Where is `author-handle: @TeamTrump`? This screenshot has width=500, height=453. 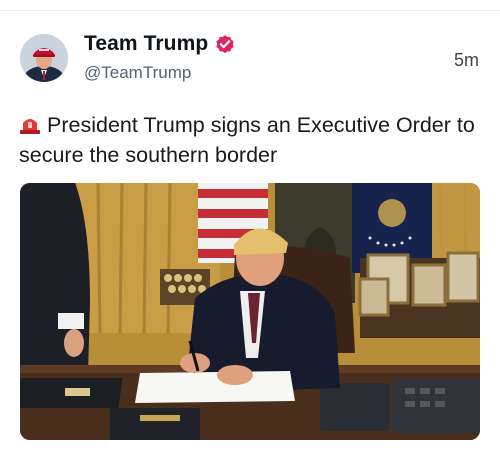 author-handle: @TeamTrump is located at coordinates (137, 73).